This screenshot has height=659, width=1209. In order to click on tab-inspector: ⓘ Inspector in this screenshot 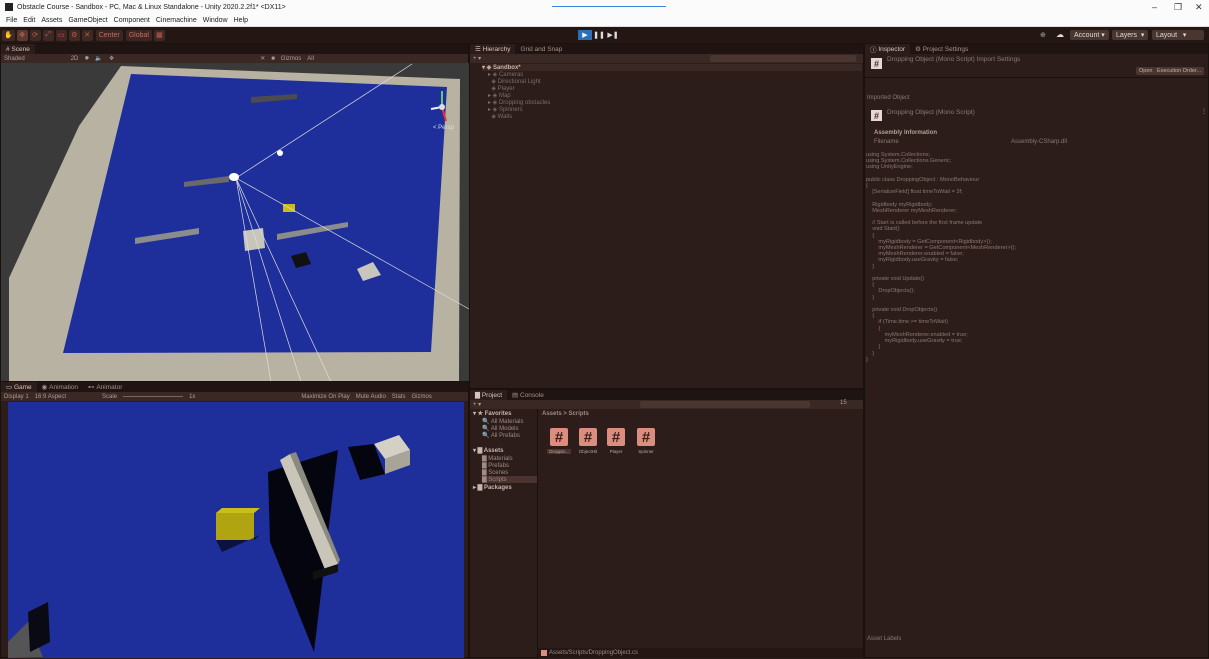, I will do `click(888, 49)`.